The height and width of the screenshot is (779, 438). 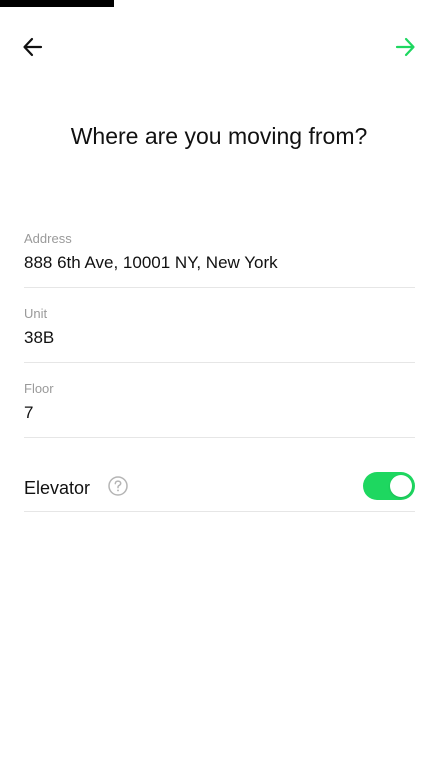 I want to click on floor-label: Floor, so click(x=39, y=388).